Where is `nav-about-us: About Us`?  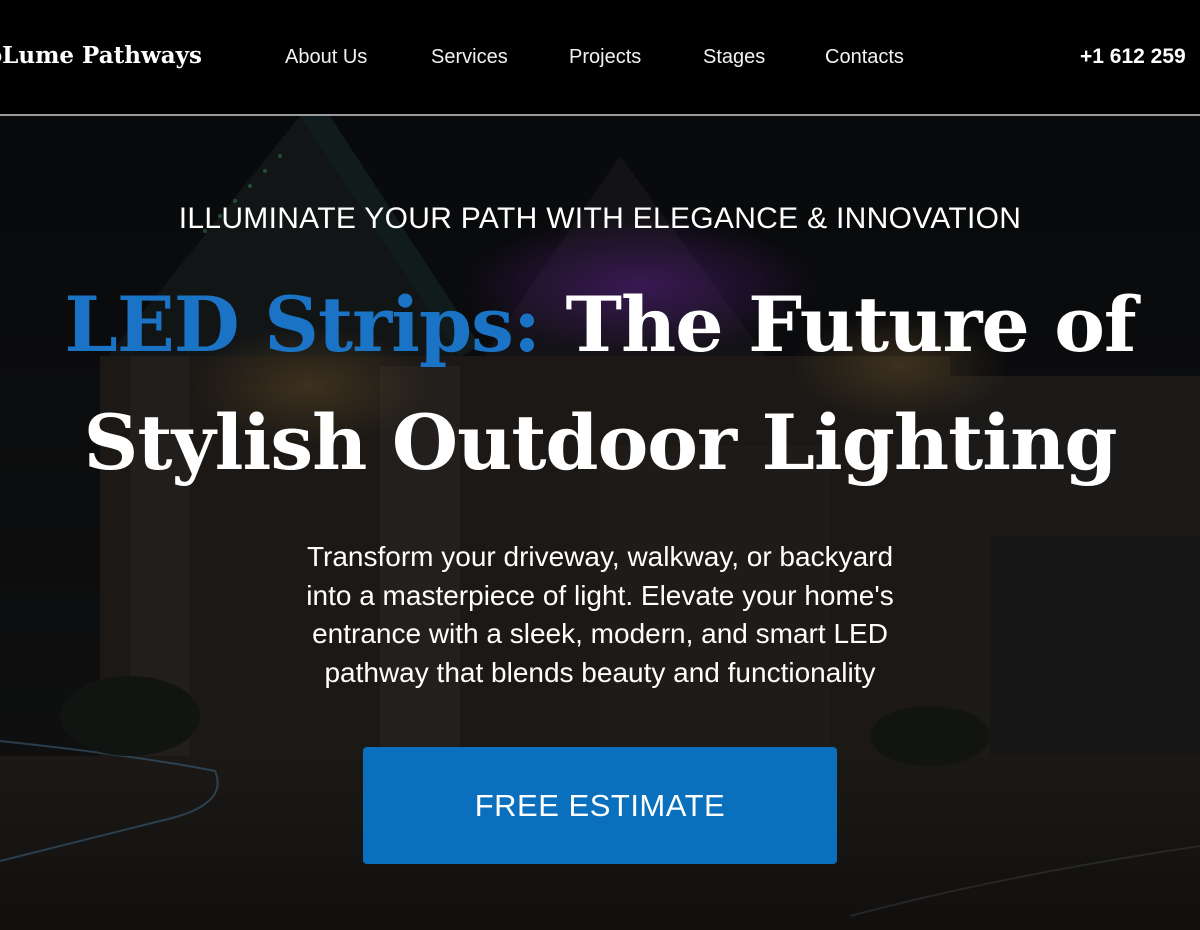 nav-about-us: About Us is located at coordinates (326, 57).